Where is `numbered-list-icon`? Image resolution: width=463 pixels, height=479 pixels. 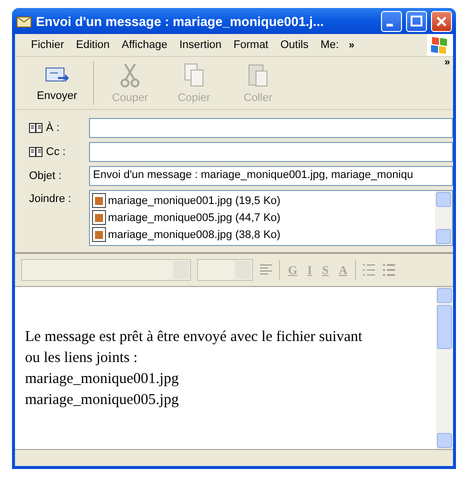 numbered-list-icon is located at coordinates (369, 270).